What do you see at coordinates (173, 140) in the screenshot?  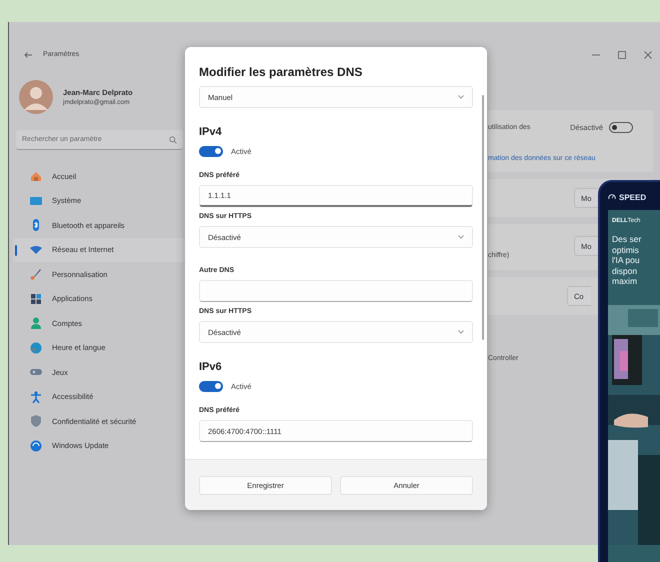 I see `search-icon` at bounding box center [173, 140].